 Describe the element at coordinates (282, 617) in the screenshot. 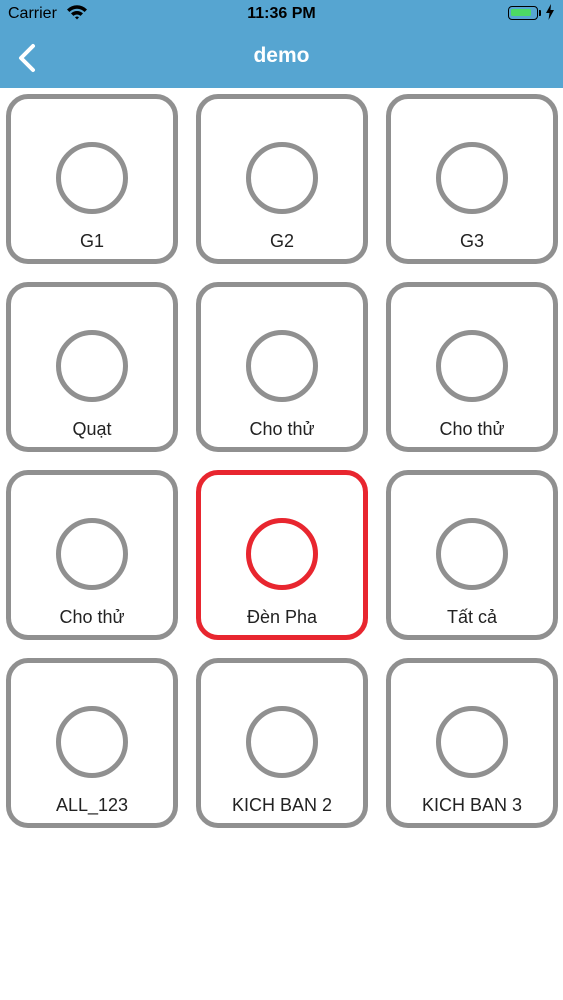

I see `tile-label: Đèn Pha` at that location.